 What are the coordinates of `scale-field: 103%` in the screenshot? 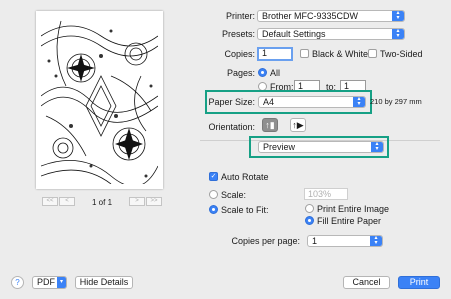 It's located at (326, 194).